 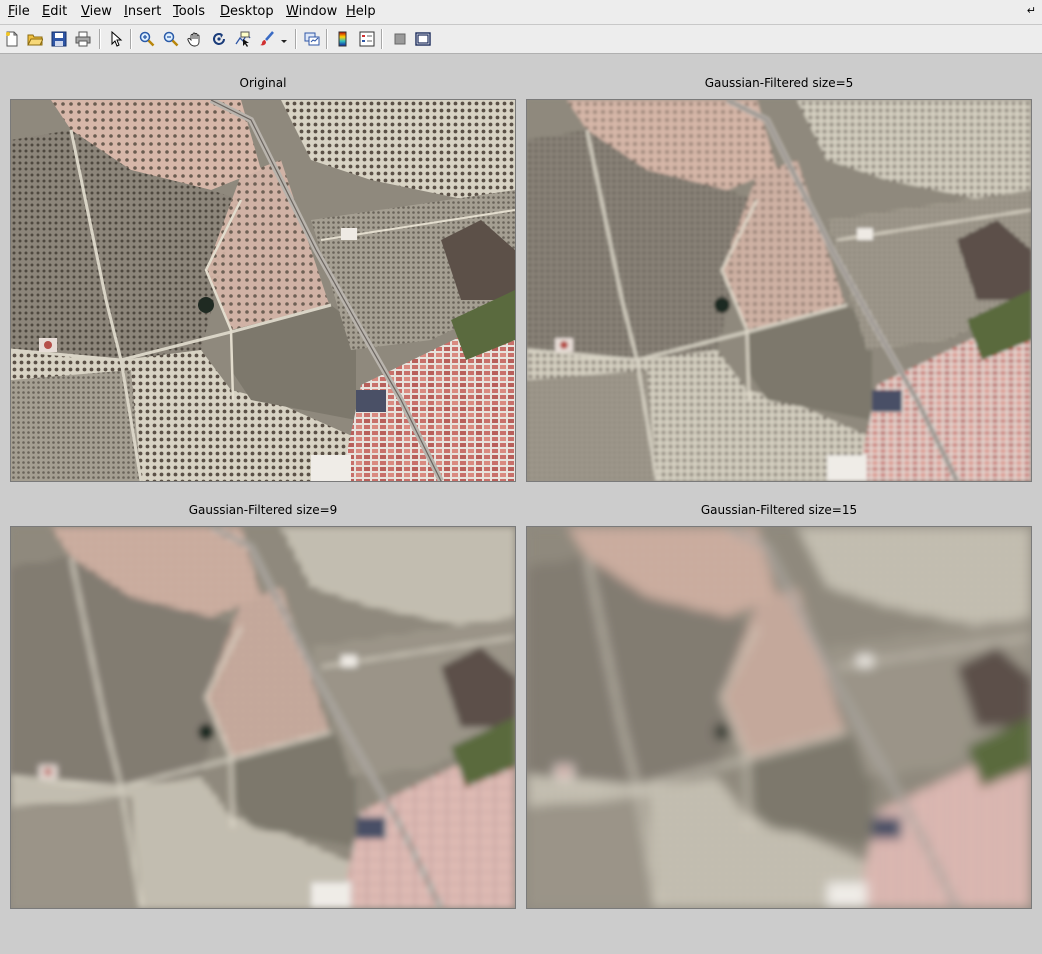 I want to click on menu-desktop: Desktop, so click(x=247, y=11).